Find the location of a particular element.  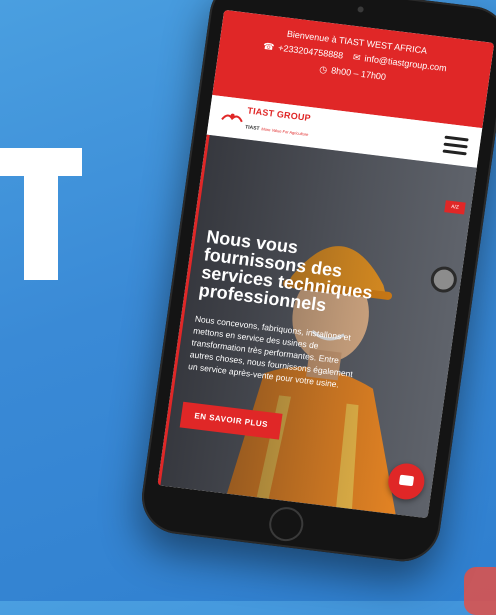

hours-text: 8h00 – 17h00 is located at coordinates (358, 73).